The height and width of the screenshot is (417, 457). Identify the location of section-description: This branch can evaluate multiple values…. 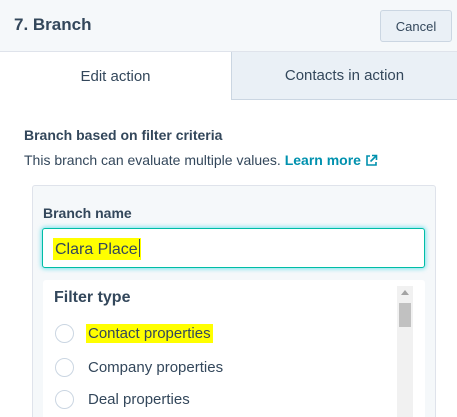
(201, 161).